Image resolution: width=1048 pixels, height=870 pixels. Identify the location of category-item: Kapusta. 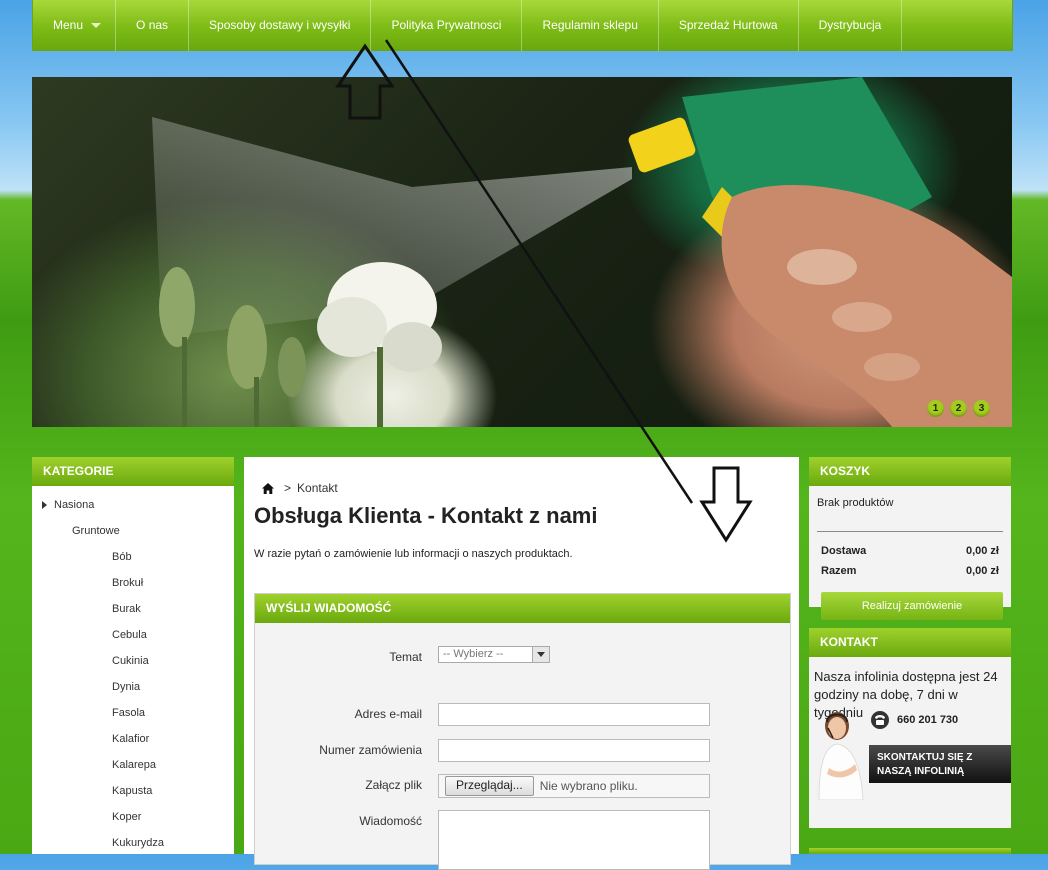
(133, 791).